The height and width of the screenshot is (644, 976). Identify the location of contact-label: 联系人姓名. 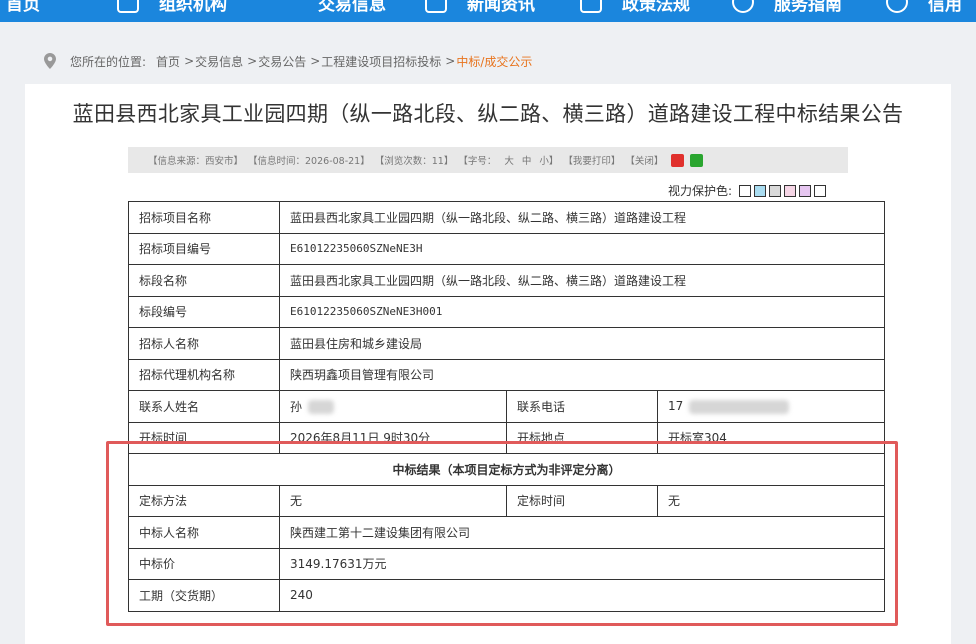
(204, 406).